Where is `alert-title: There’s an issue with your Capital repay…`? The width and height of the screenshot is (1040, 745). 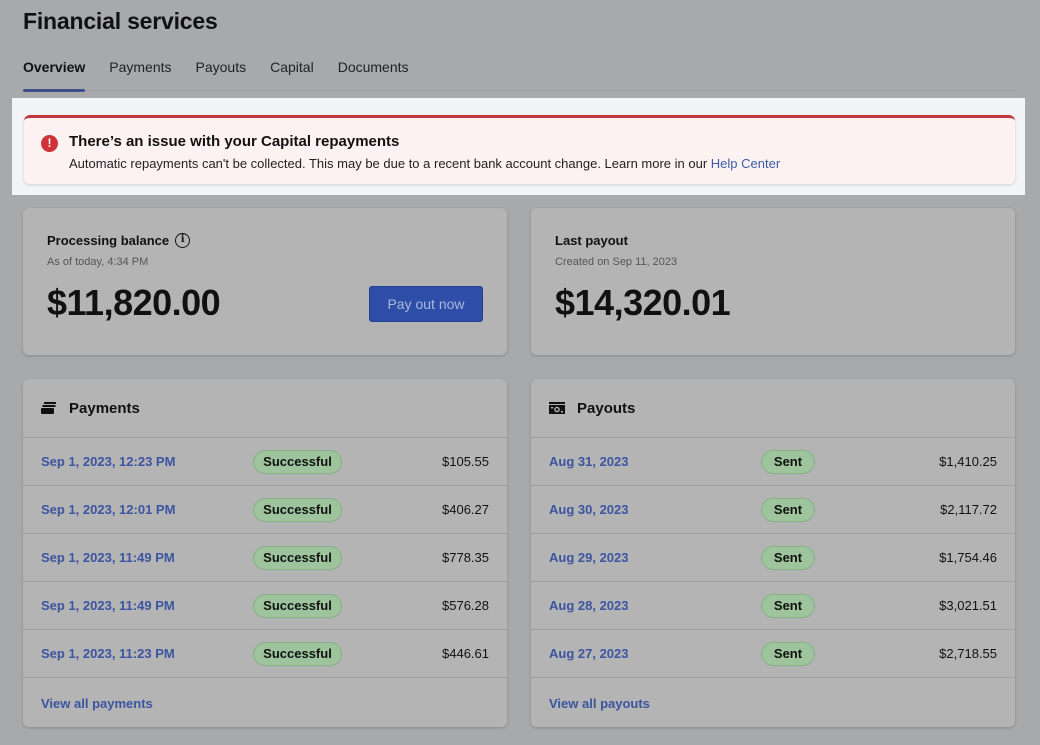 alert-title: There’s an issue with your Capital repay… is located at coordinates (234, 141).